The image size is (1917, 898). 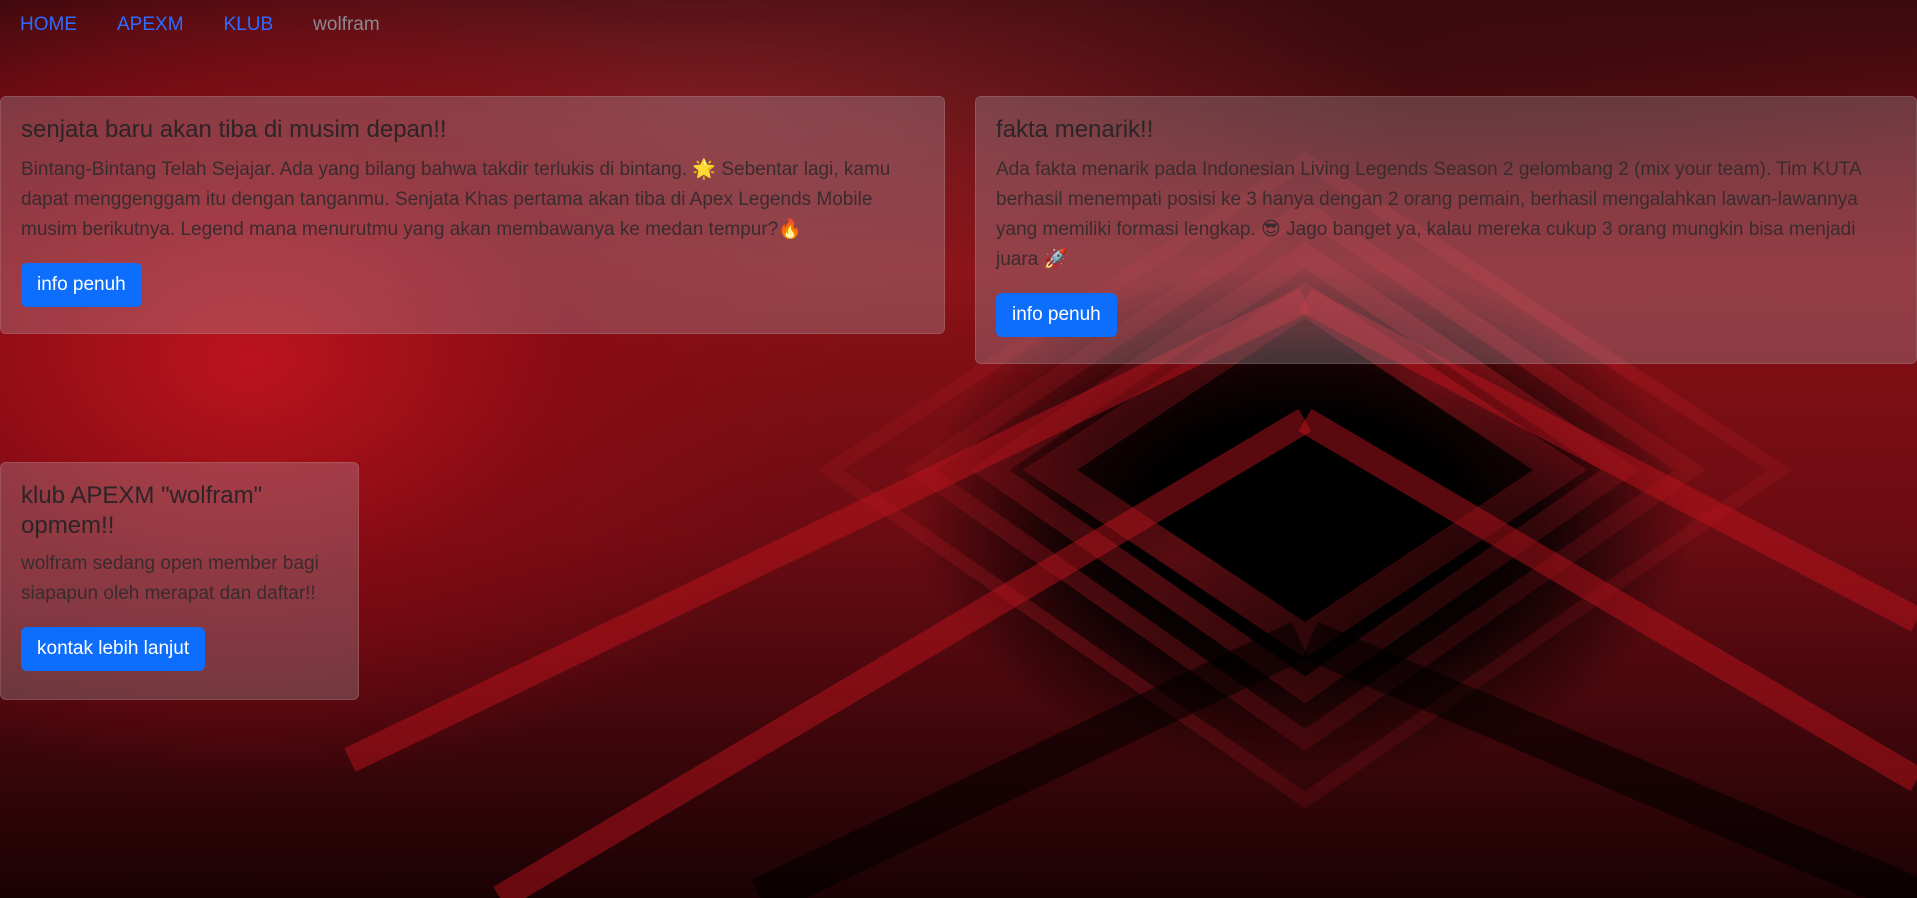 I want to click on contact-more-button: kontak lebih lanjut, so click(x=113, y=649).